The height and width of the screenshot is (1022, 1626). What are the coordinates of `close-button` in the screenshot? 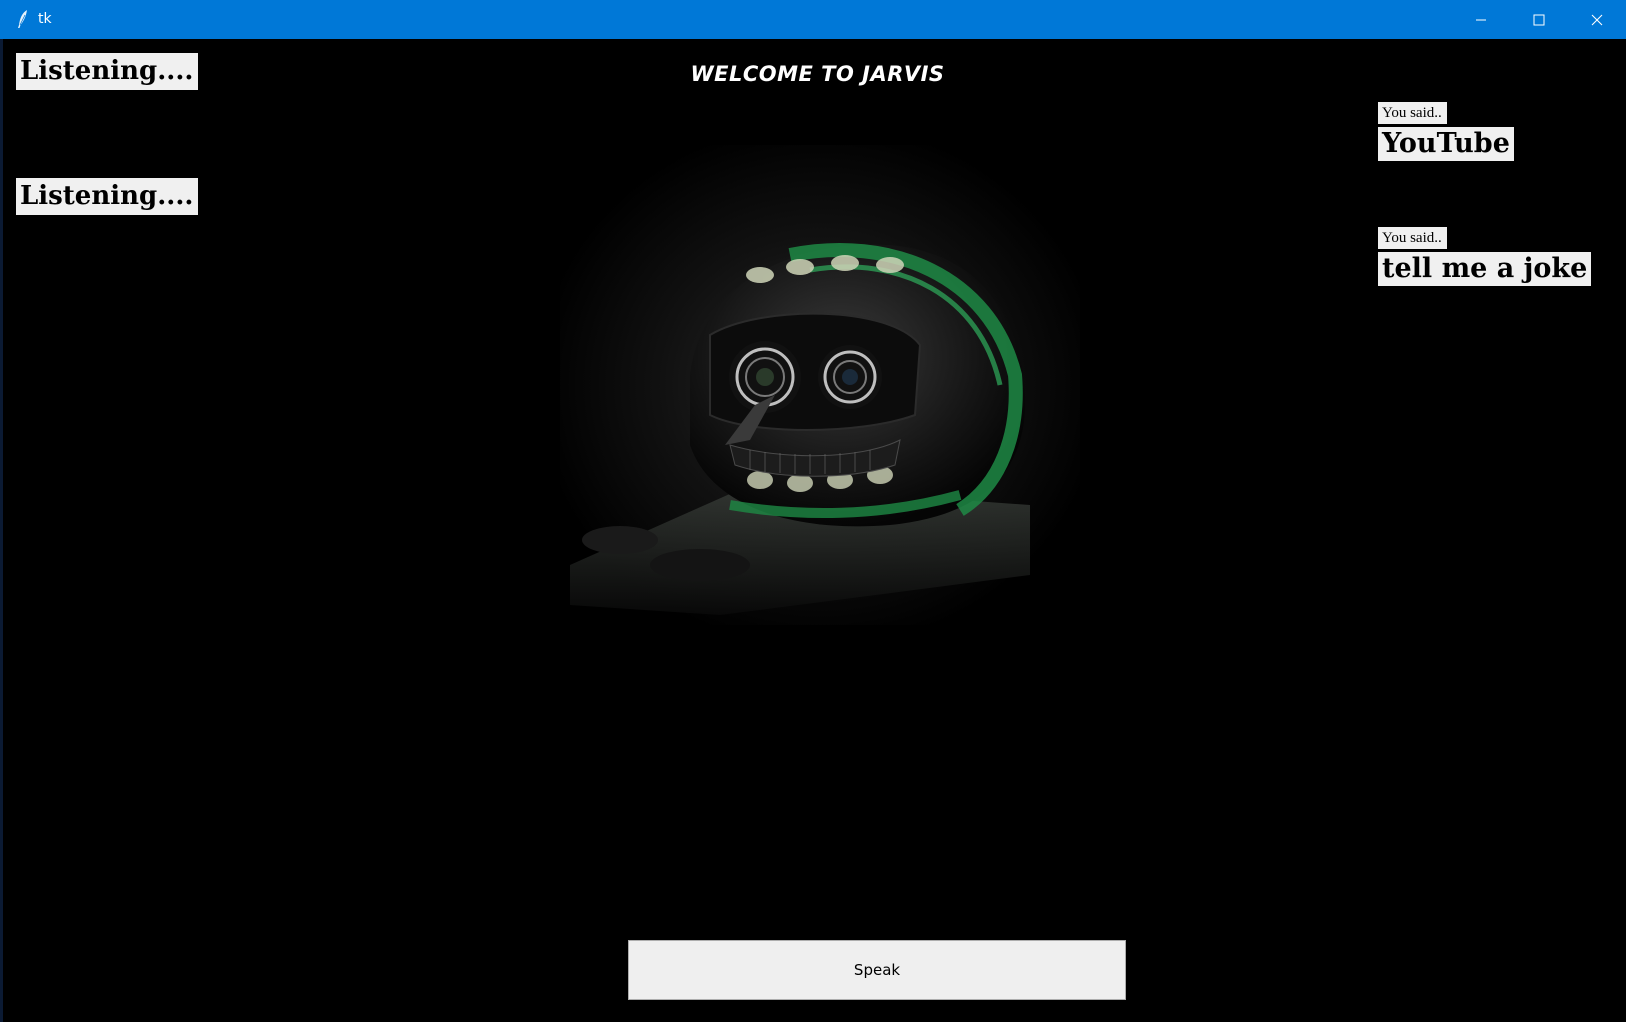 It's located at (1597, 19).